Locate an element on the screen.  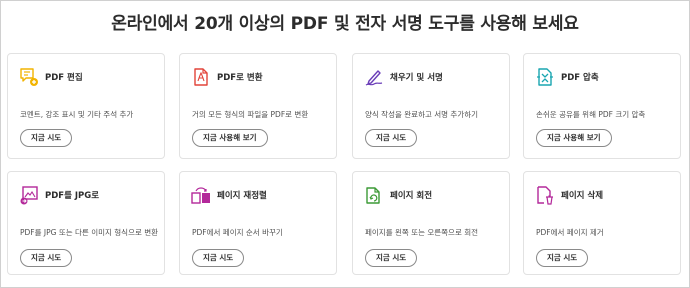
card-title: PDF를 JPG로 is located at coordinates (72, 196).